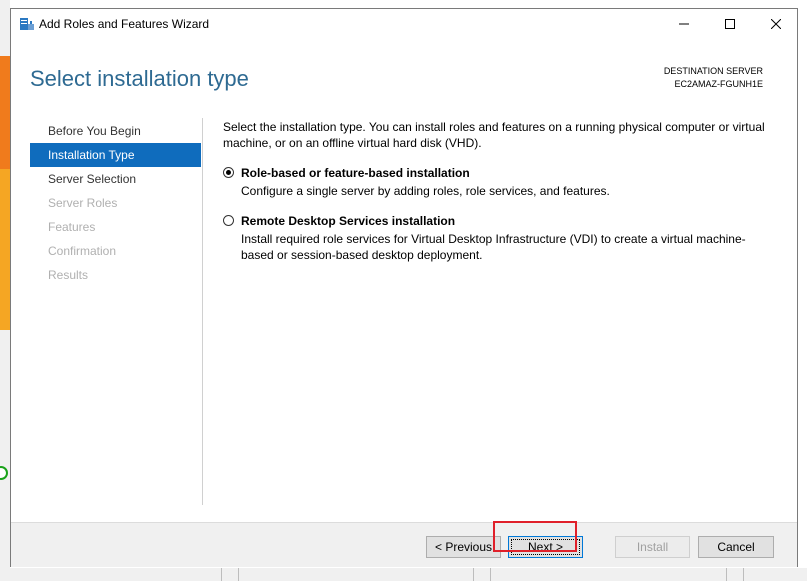  What do you see at coordinates (408, 574) in the screenshot?
I see `background-bottom-strip` at bounding box center [408, 574].